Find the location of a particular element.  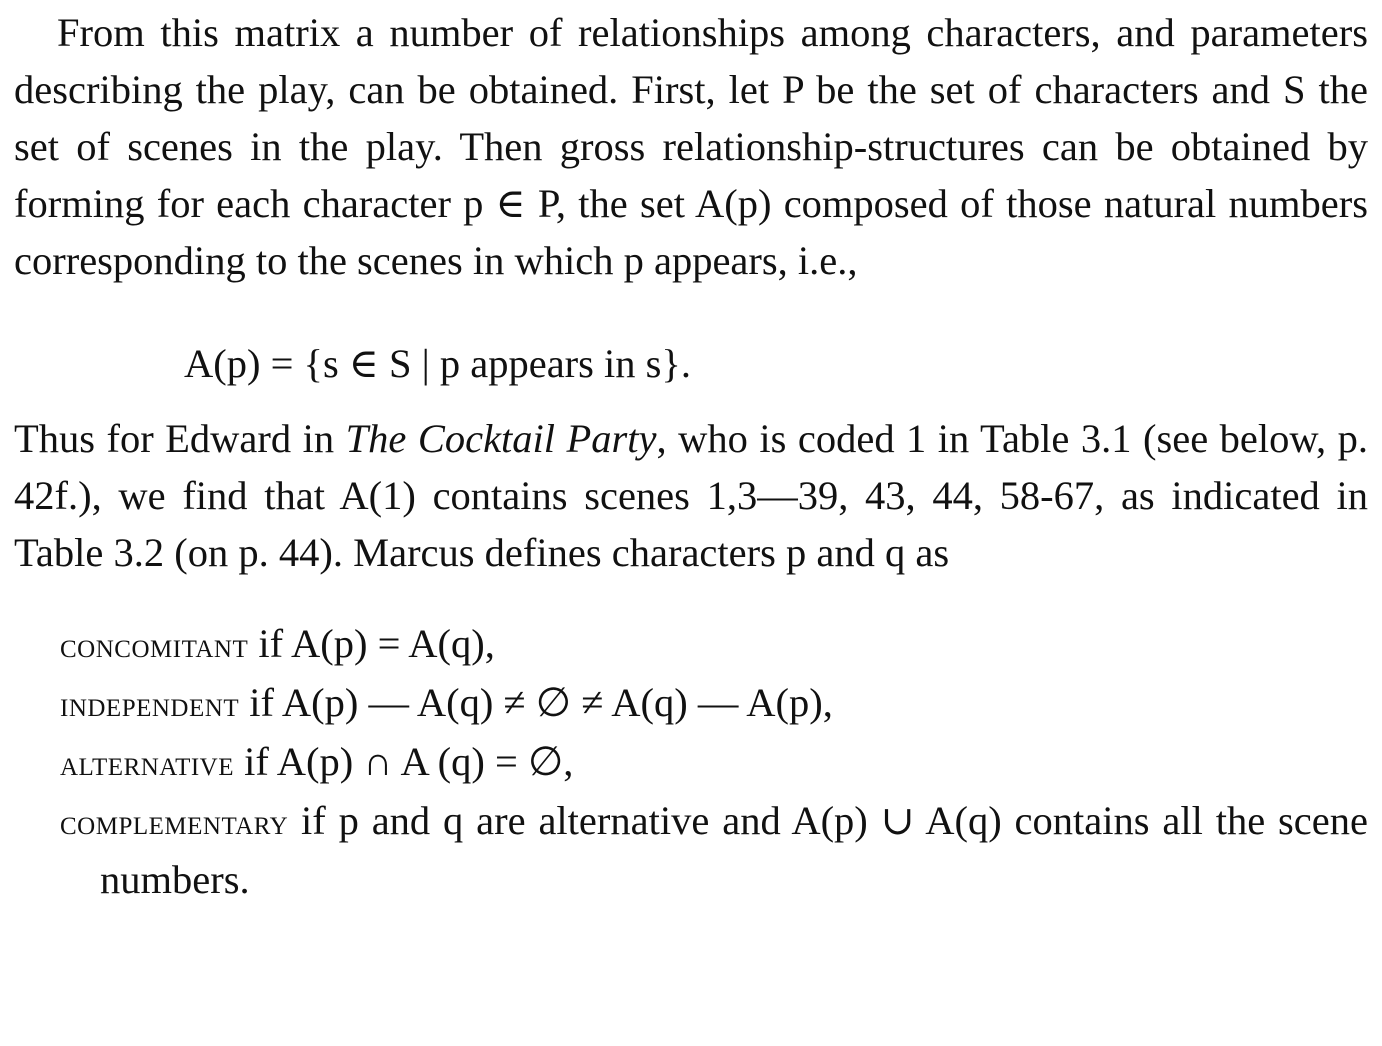

term-concomitant: CONCOMITANT is located at coordinates (154, 645).